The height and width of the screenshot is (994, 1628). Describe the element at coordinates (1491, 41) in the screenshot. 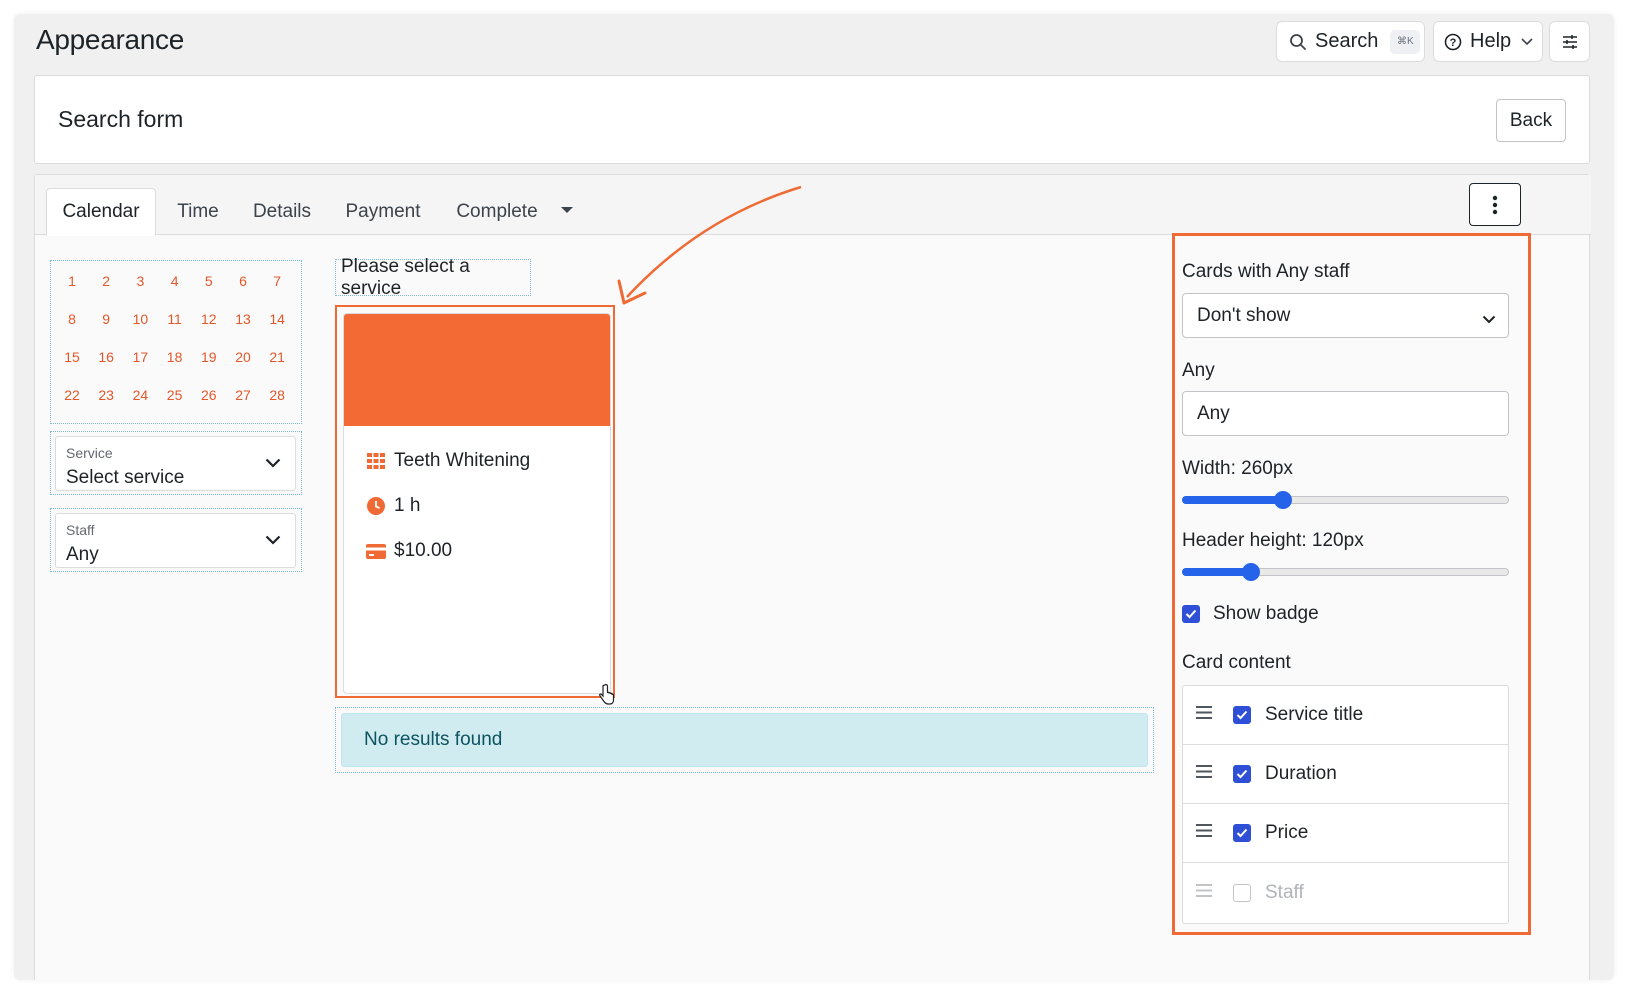

I see `help-label: Help` at that location.